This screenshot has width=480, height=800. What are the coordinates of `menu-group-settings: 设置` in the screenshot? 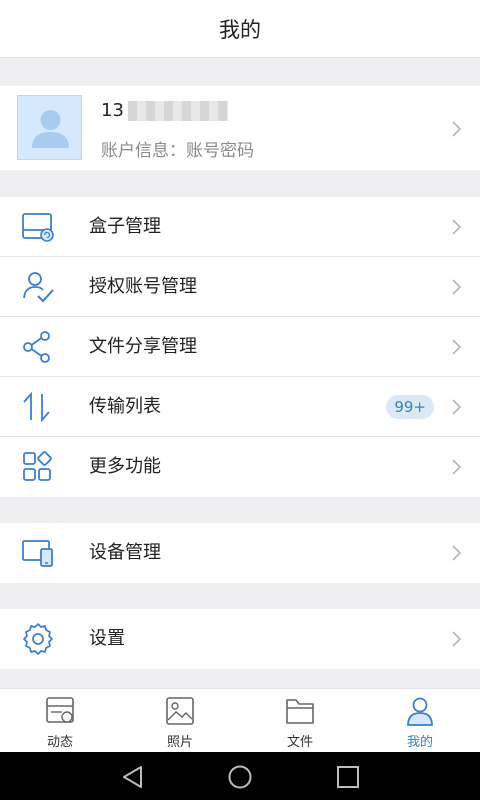 It's located at (240, 639).